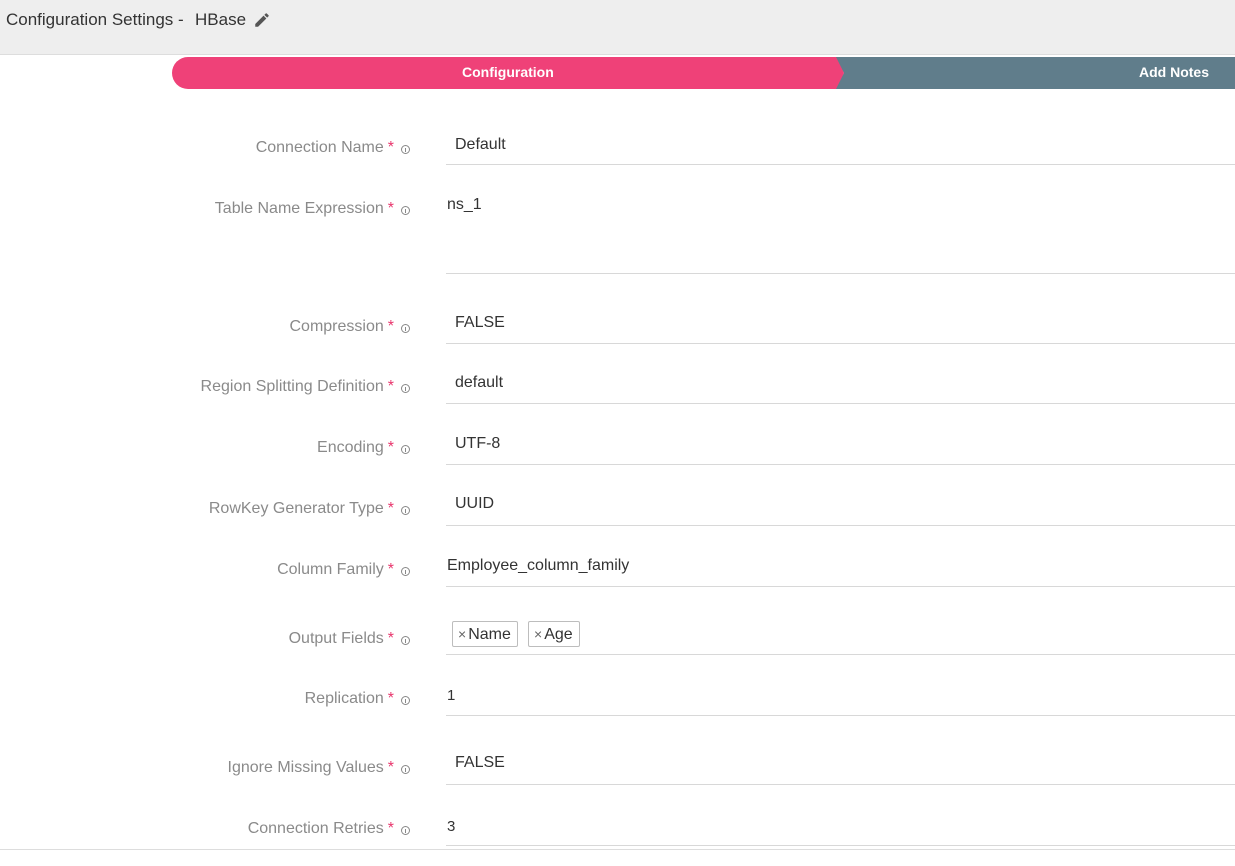  Describe the element at coordinates (480, 322) in the screenshot. I see `compression-value: FALSE` at that location.